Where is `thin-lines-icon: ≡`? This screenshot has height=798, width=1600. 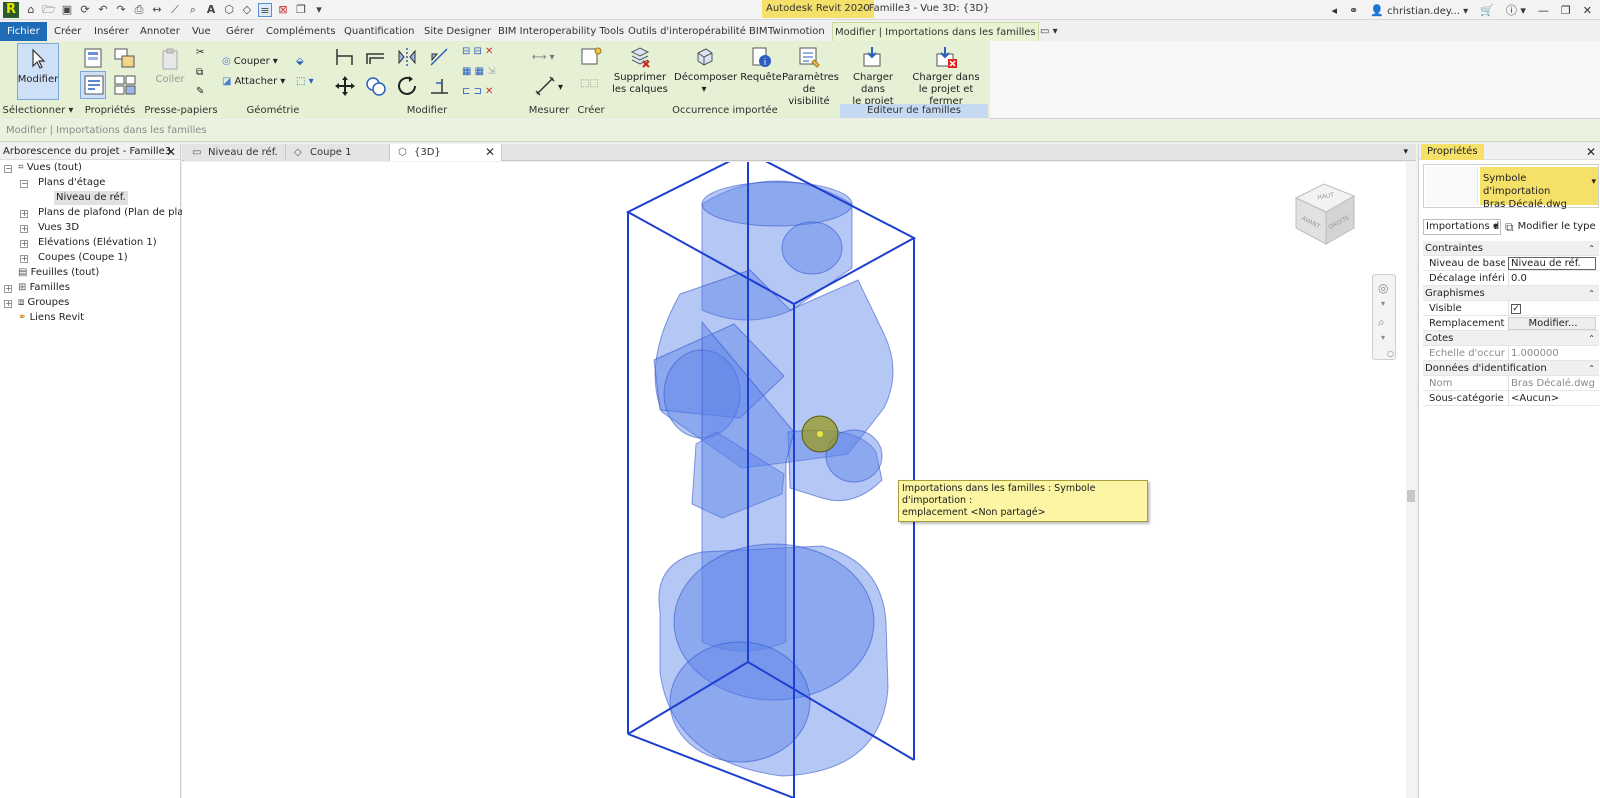
thin-lines-icon: ≡ is located at coordinates (265, 10).